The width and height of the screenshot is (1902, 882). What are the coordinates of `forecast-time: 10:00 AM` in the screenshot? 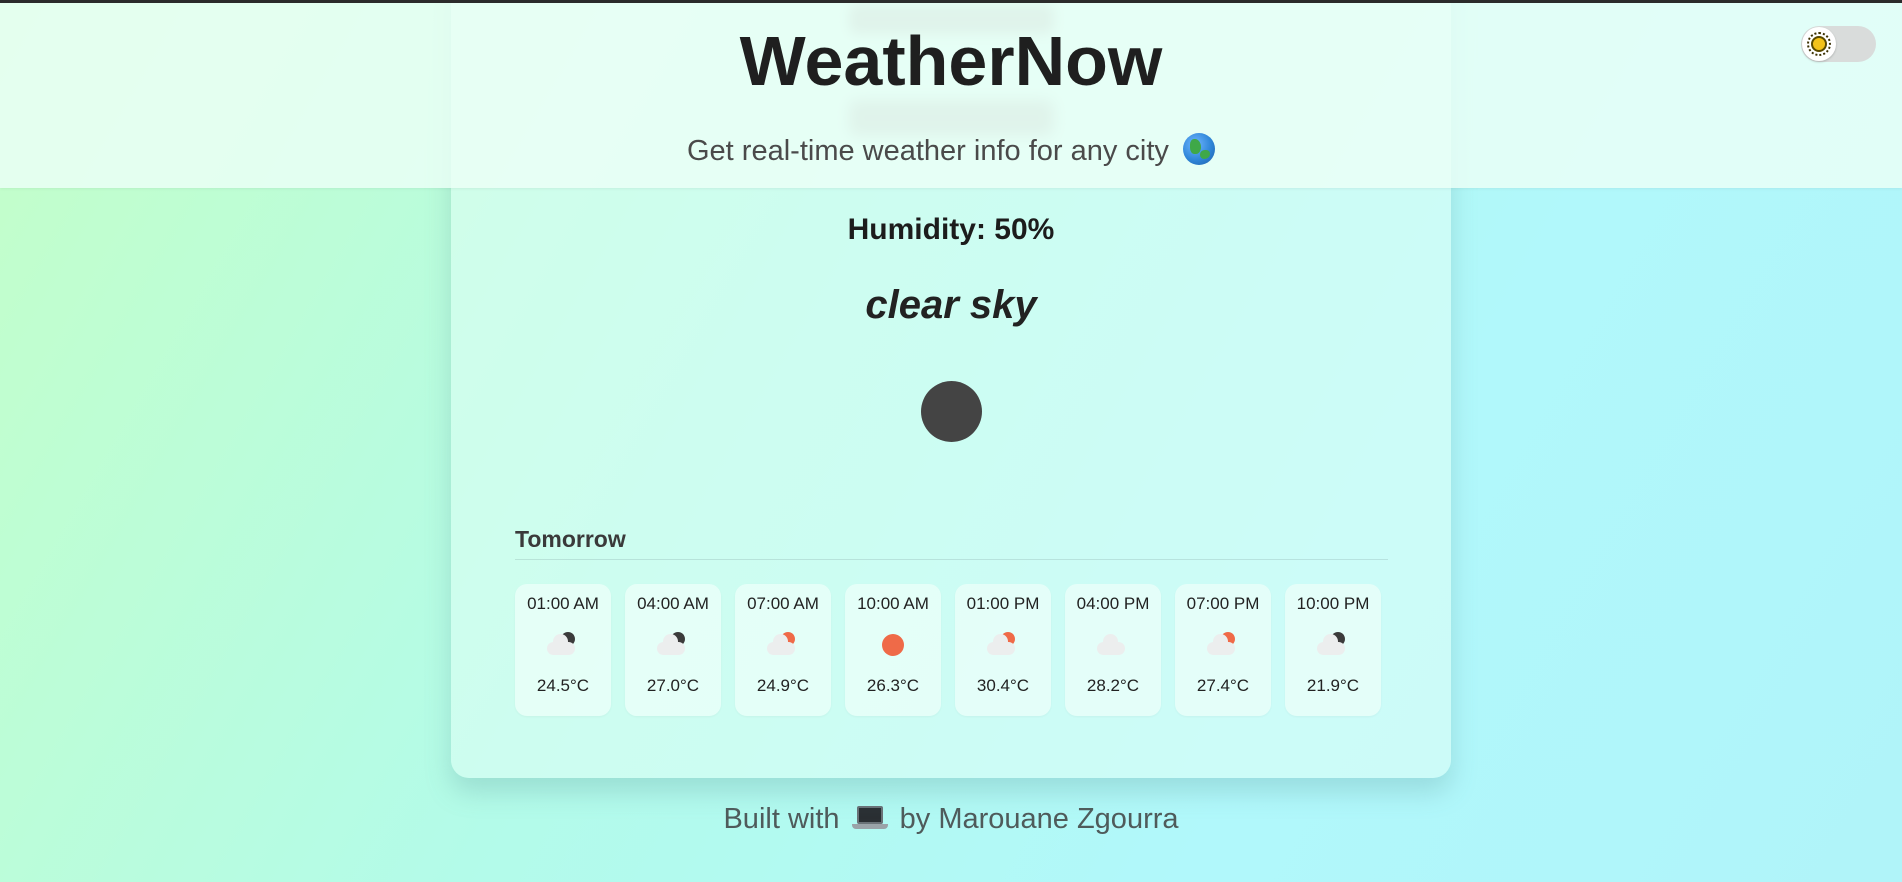 It's located at (893, 603).